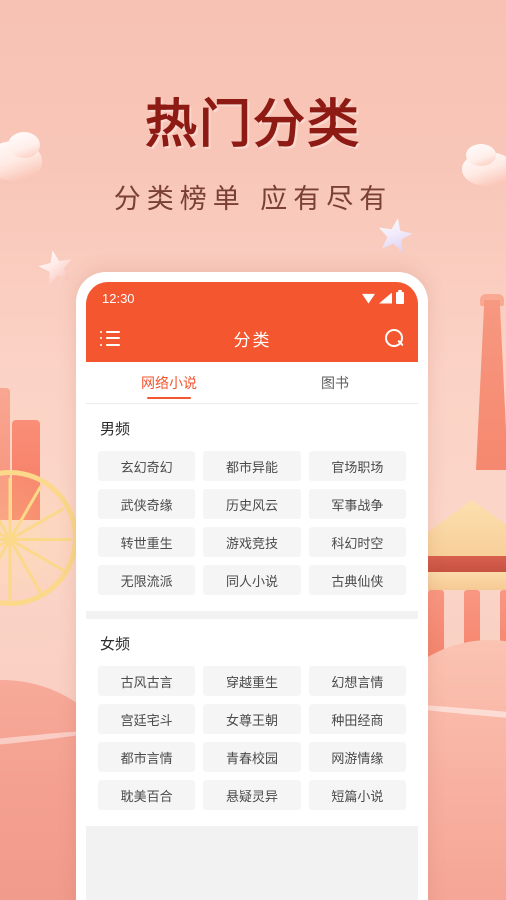  What do you see at coordinates (110, 338) in the screenshot?
I see `list-icon` at bounding box center [110, 338].